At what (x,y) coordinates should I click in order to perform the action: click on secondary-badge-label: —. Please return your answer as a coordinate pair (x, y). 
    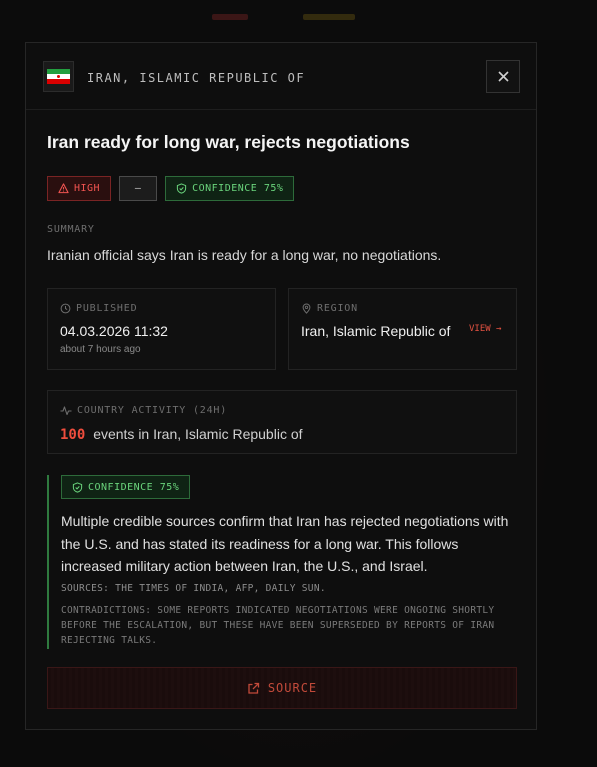
    Looking at the image, I should click on (138, 188).